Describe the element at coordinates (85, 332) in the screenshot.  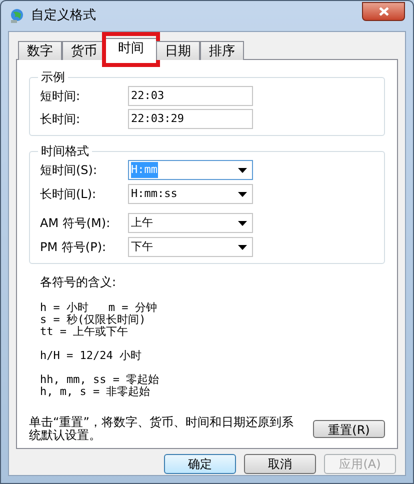
I see `legend-line: tt = 上午或下午` at that location.